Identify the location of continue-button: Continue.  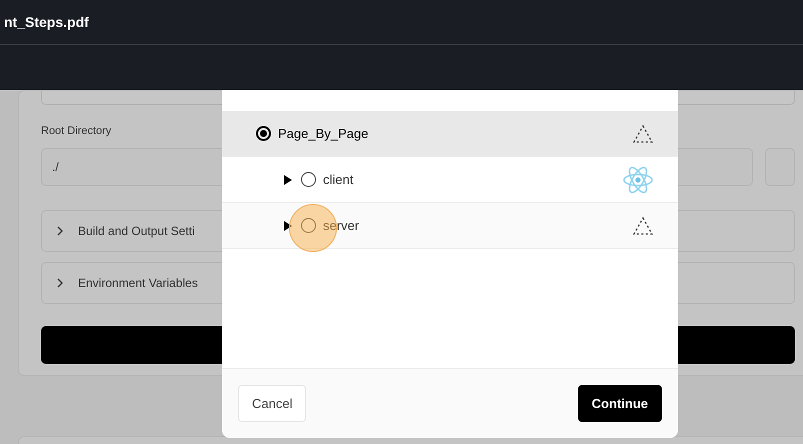
(620, 403).